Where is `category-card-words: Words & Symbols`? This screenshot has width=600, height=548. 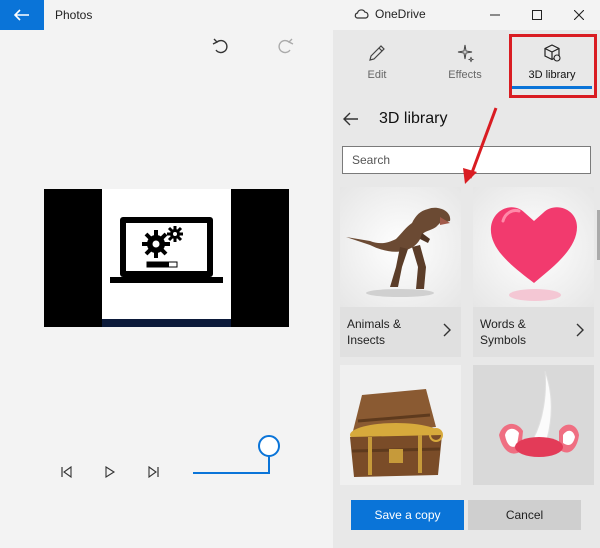
category-card-words: Words & Symbols is located at coordinates (533, 272).